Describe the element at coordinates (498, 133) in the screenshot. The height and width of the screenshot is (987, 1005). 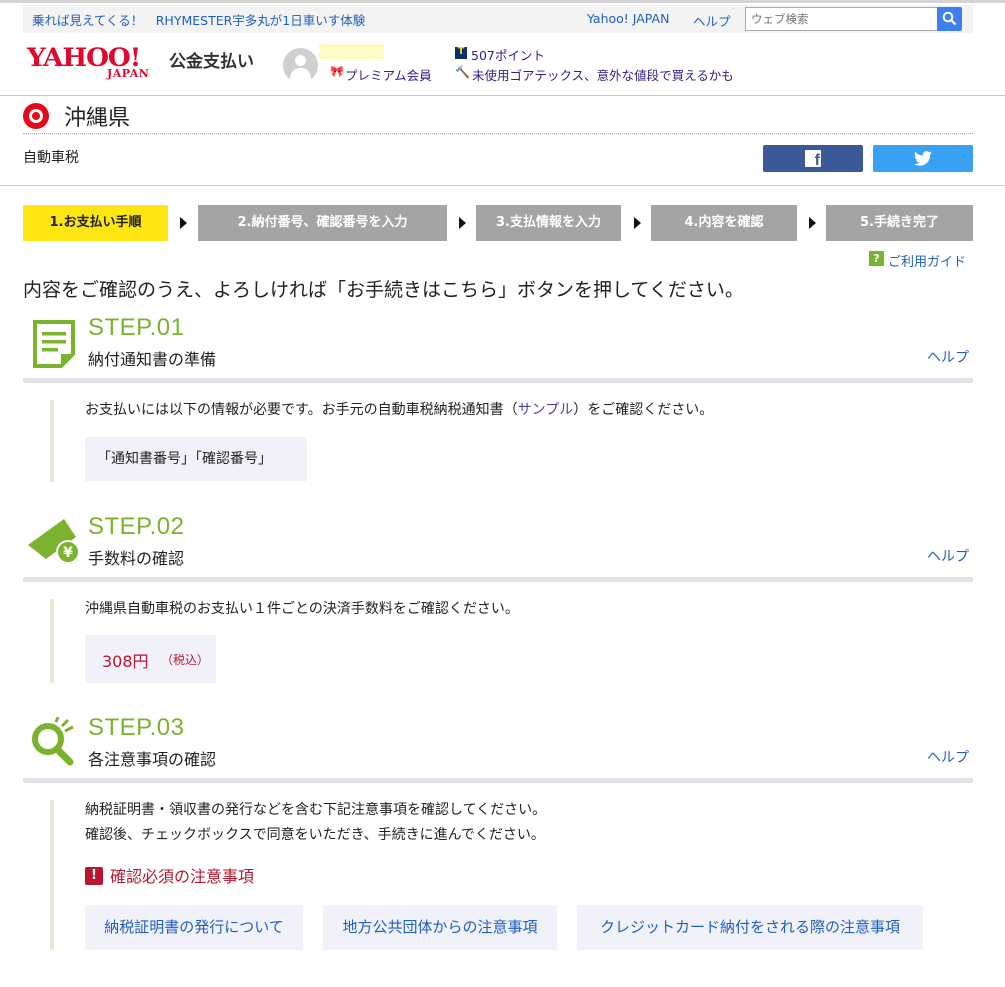
I see `title-divider` at that location.